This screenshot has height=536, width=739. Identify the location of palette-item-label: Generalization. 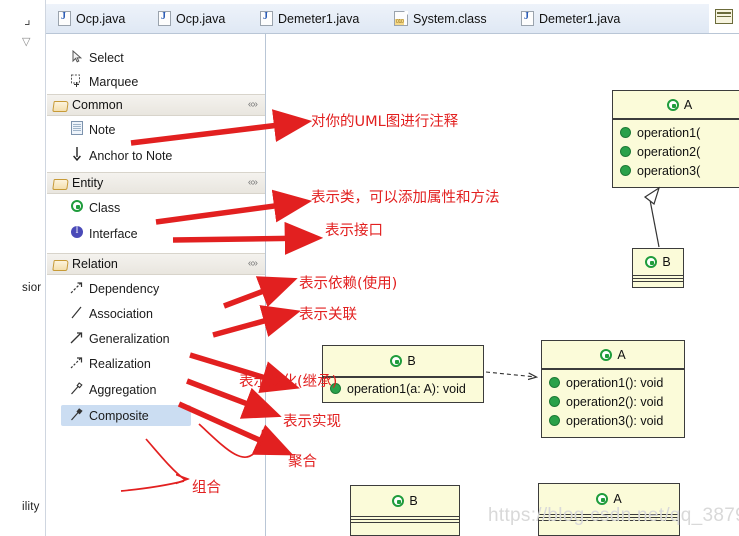
(129, 338).